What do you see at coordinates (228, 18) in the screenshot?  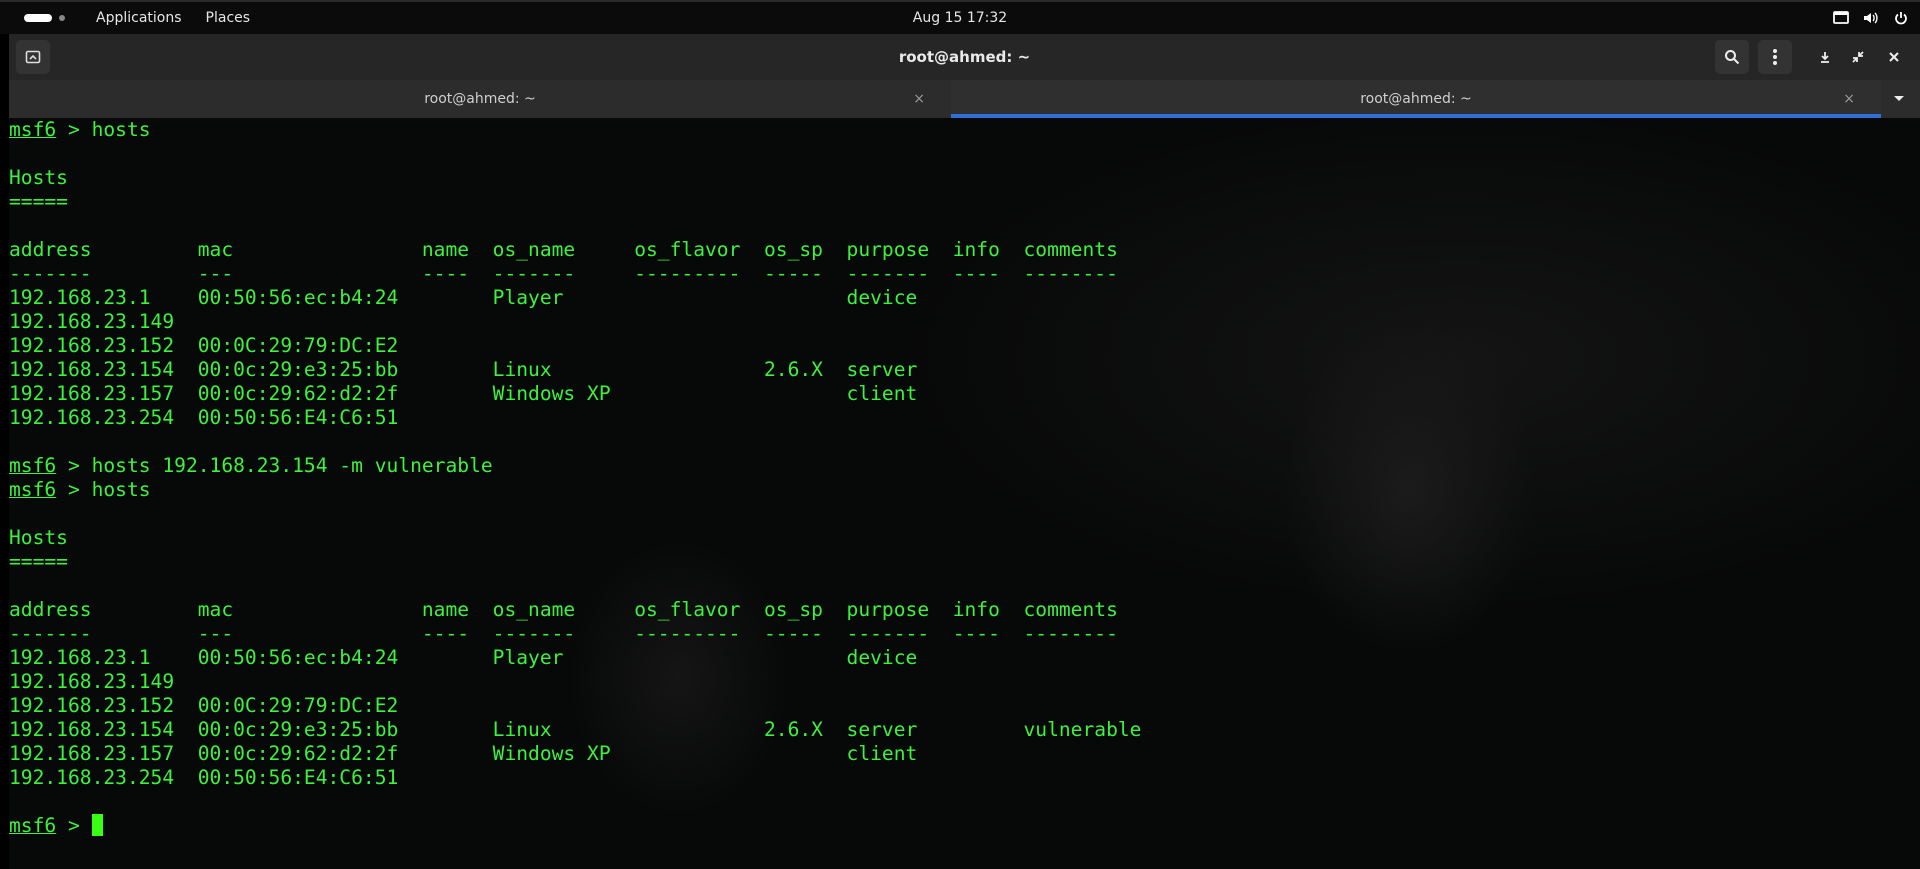 I see `places-menu: Places` at bounding box center [228, 18].